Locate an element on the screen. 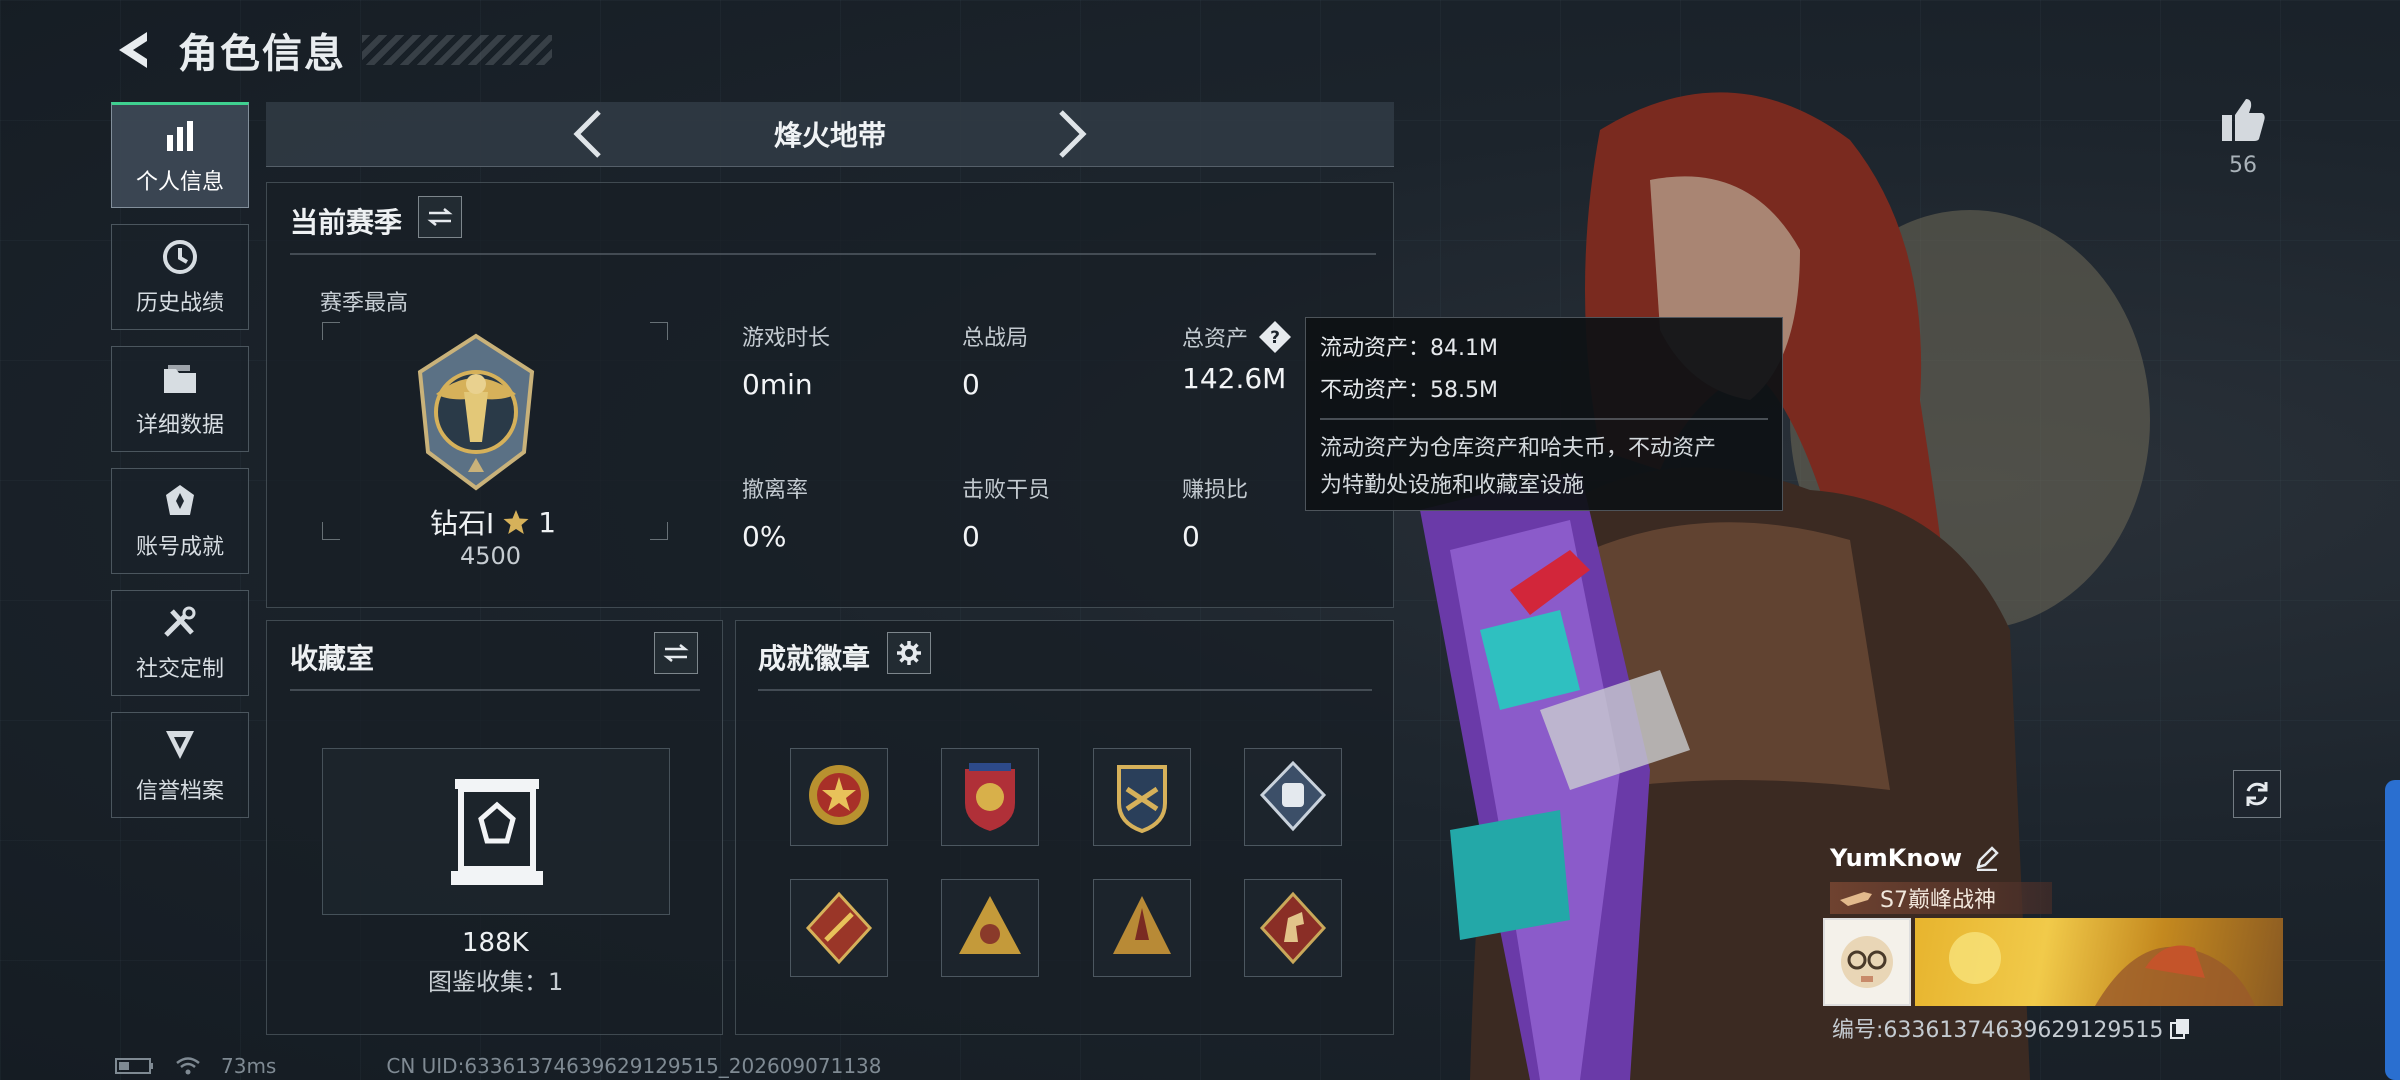 Image resolution: width=2400 pixels, height=1080 pixels. battery-icon is located at coordinates (134, 1066).